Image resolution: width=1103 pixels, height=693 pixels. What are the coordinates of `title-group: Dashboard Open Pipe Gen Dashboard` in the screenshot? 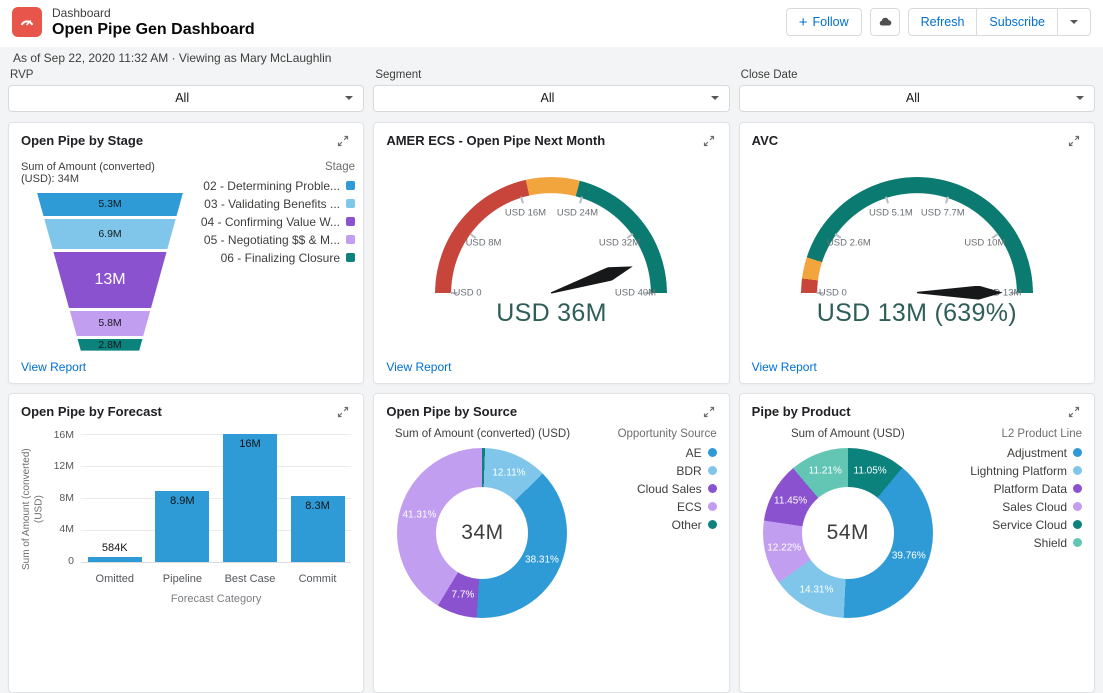 It's located at (133, 22).